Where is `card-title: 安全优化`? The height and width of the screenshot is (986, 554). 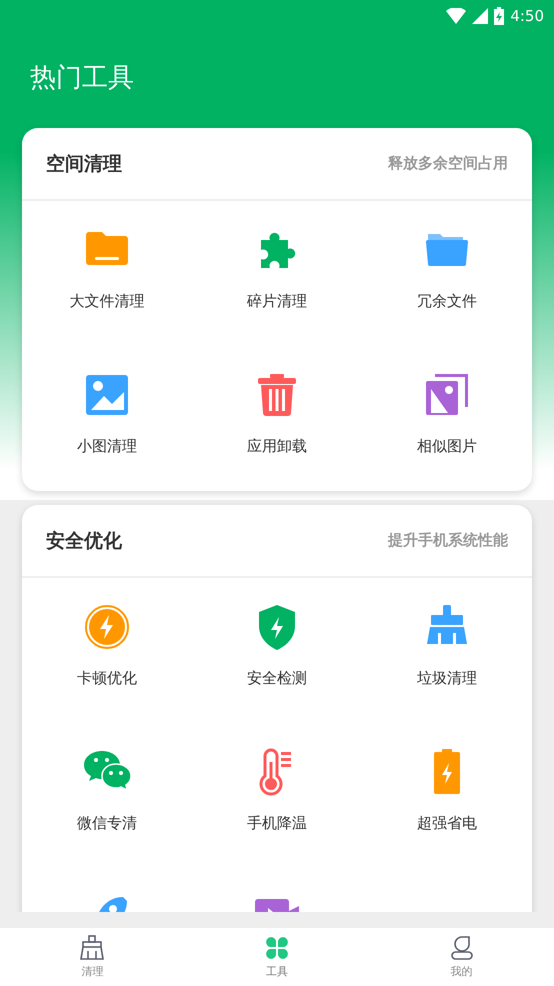
card-title: 安全优化 is located at coordinates (84, 541).